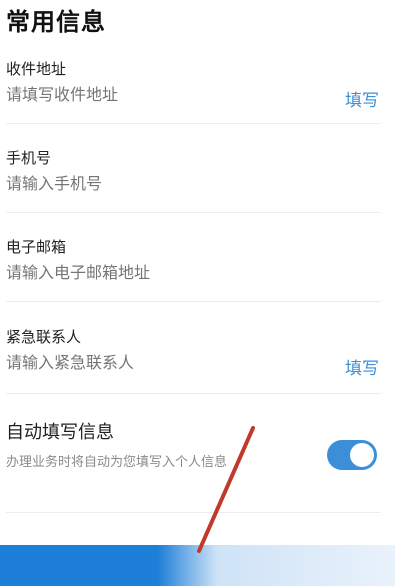 The width and height of the screenshot is (395, 586). Describe the element at coordinates (60, 432) in the screenshot. I see `auto-fill-title: 自动填写信息` at that location.